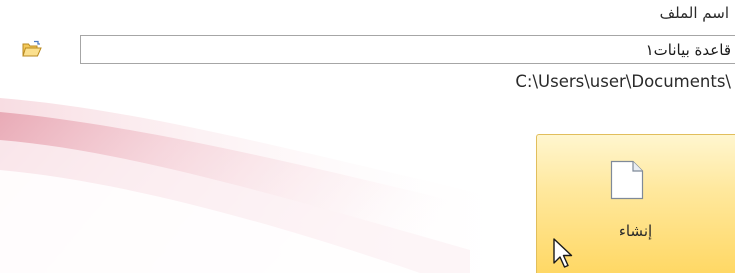 The height and width of the screenshot is (273, 735). What do you see at coordinates (635, 203) in the screenshot?
I see `create-button: إنشاء` at bounding box center [635, 203].